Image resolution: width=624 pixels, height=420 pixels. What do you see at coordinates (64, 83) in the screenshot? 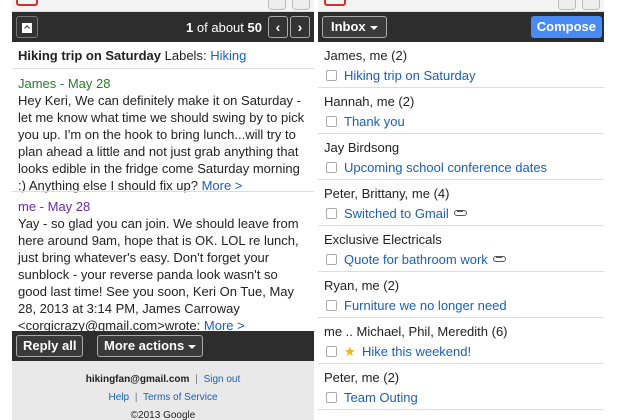
I see `message-sender: James - May 28` at bounding box center [64, 83].